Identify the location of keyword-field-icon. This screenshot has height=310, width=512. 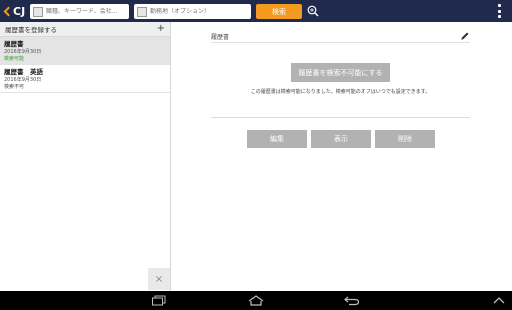
(38, 11).